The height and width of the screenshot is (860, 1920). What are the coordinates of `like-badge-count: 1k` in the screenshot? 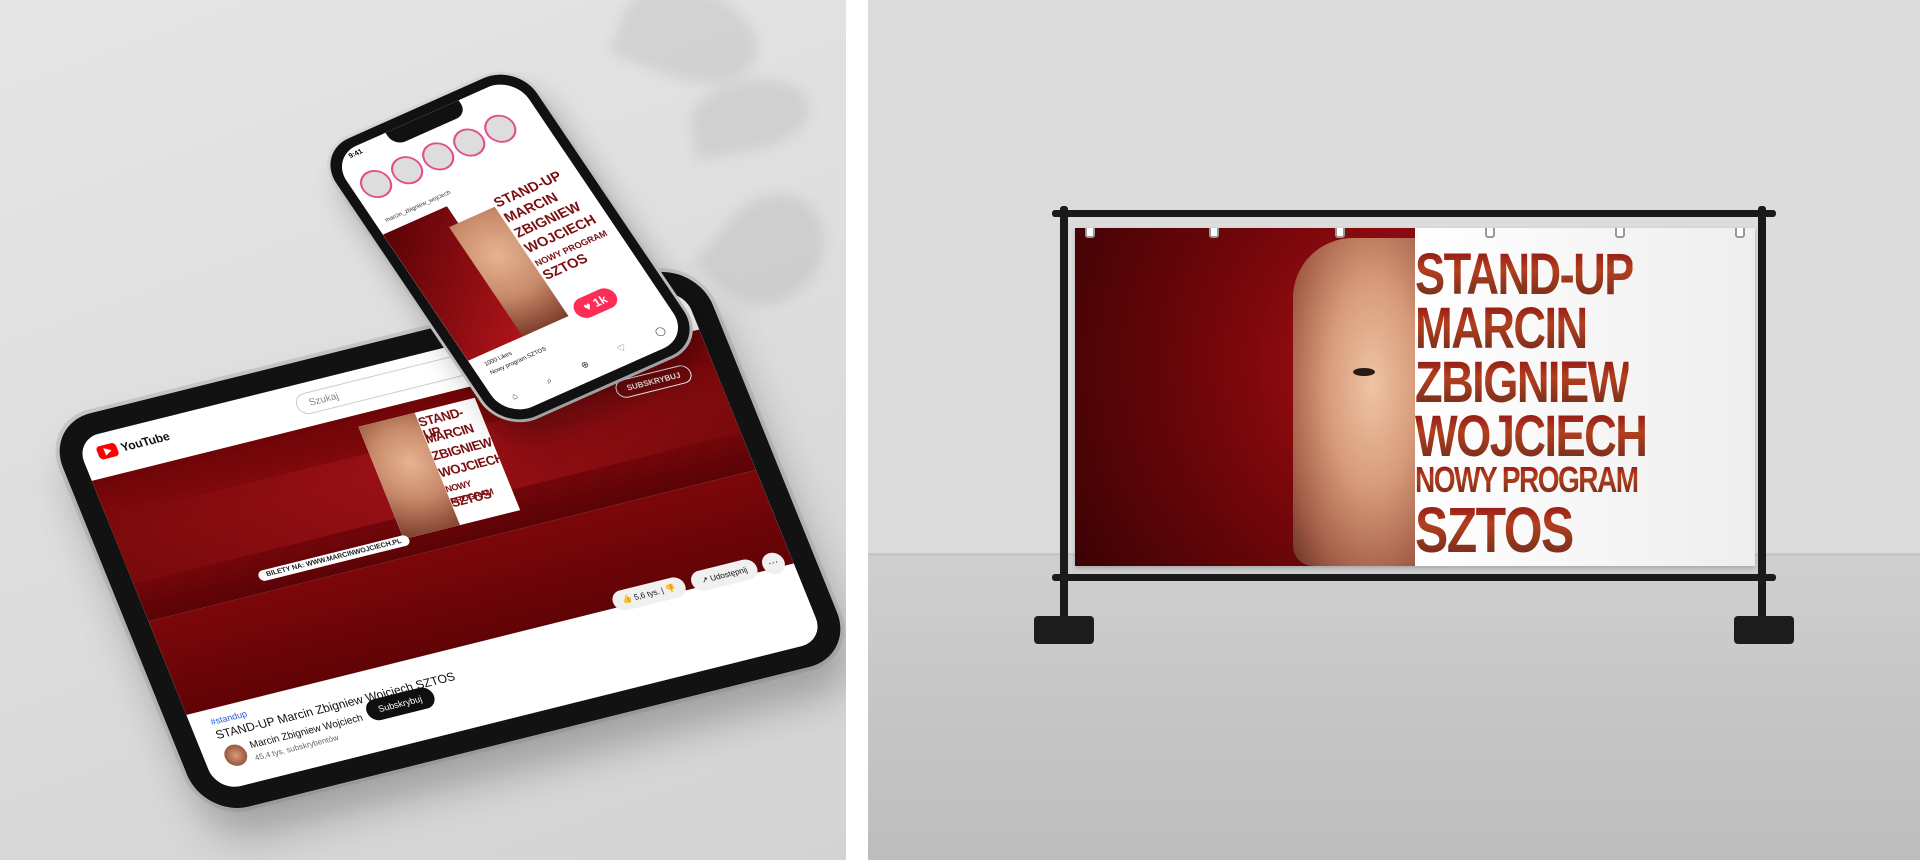 It's located at (600, 301).